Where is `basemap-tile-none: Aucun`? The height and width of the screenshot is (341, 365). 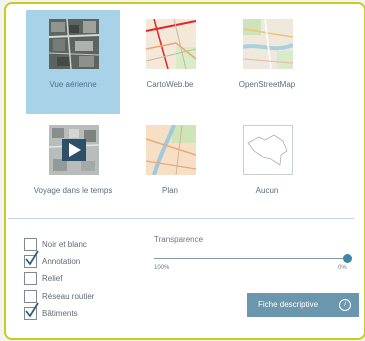 basemap-tile-none: Aucun is located at coordinates (267, 168).